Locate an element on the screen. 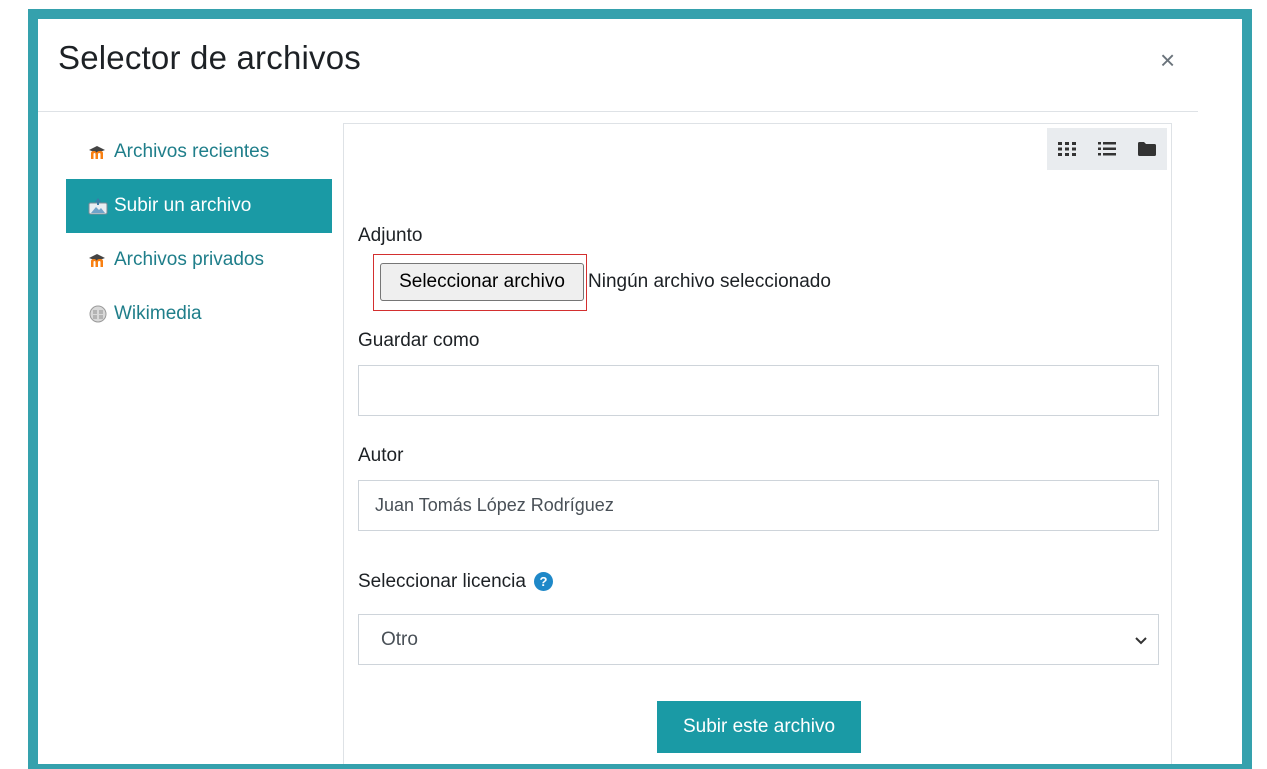  wikimedia-icon is located at coordinates (98, 314).